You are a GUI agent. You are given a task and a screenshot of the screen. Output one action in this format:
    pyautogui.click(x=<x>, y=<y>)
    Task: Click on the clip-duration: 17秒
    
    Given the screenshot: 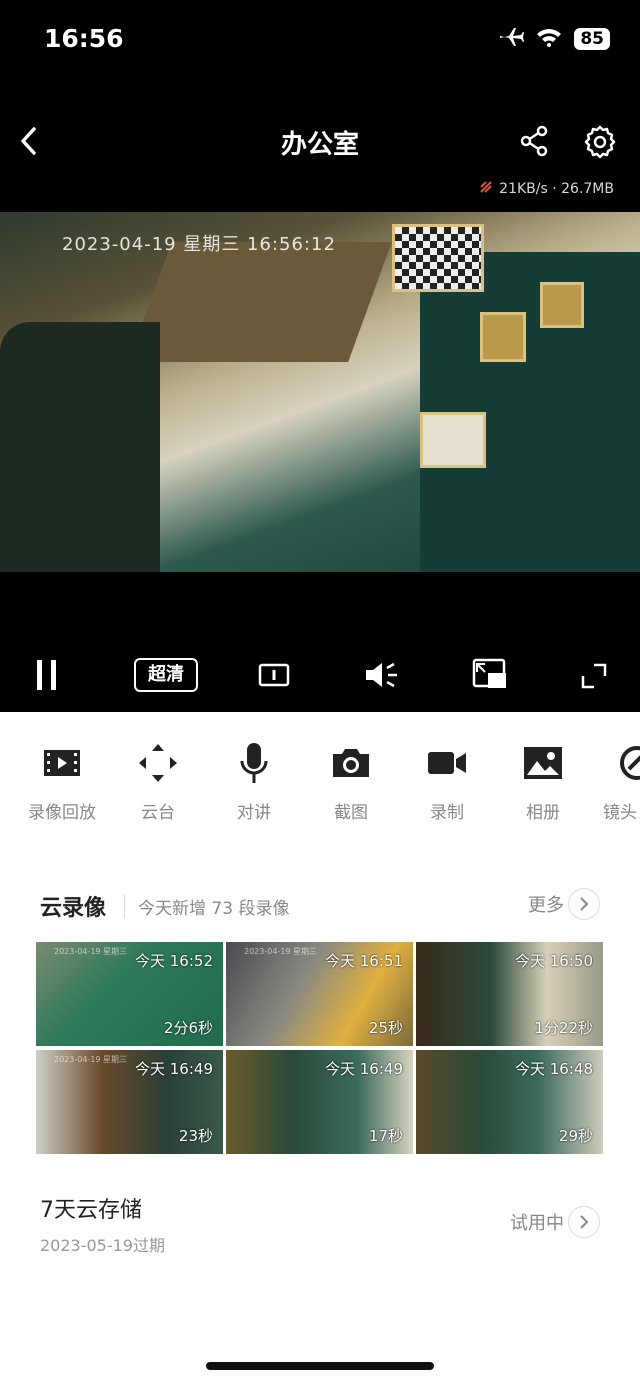 What is the action you would take?
    pyautogui.click(x=385, y=1136)
    